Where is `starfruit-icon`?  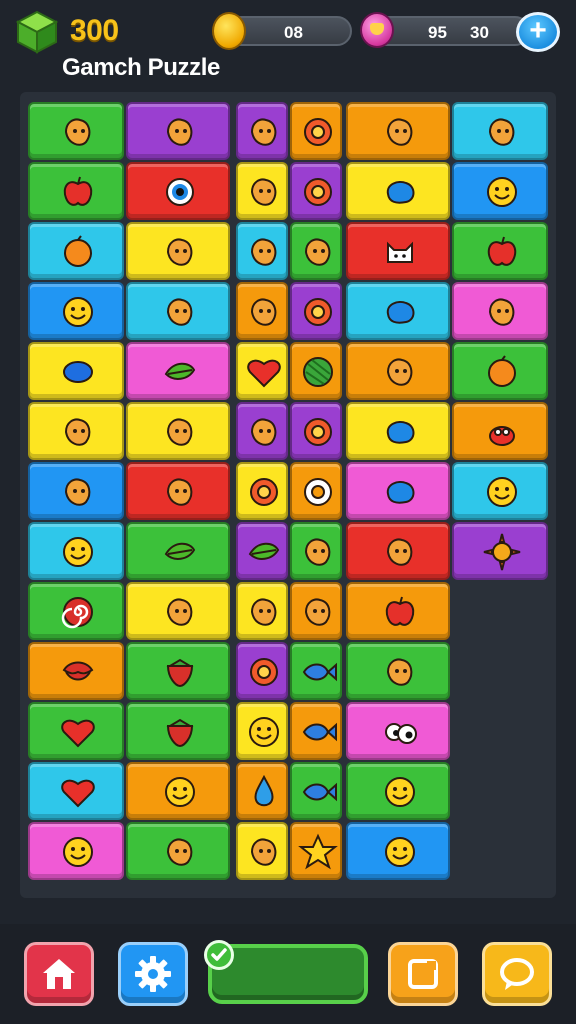 starfruit-icon is located at coordinates (179, 612).